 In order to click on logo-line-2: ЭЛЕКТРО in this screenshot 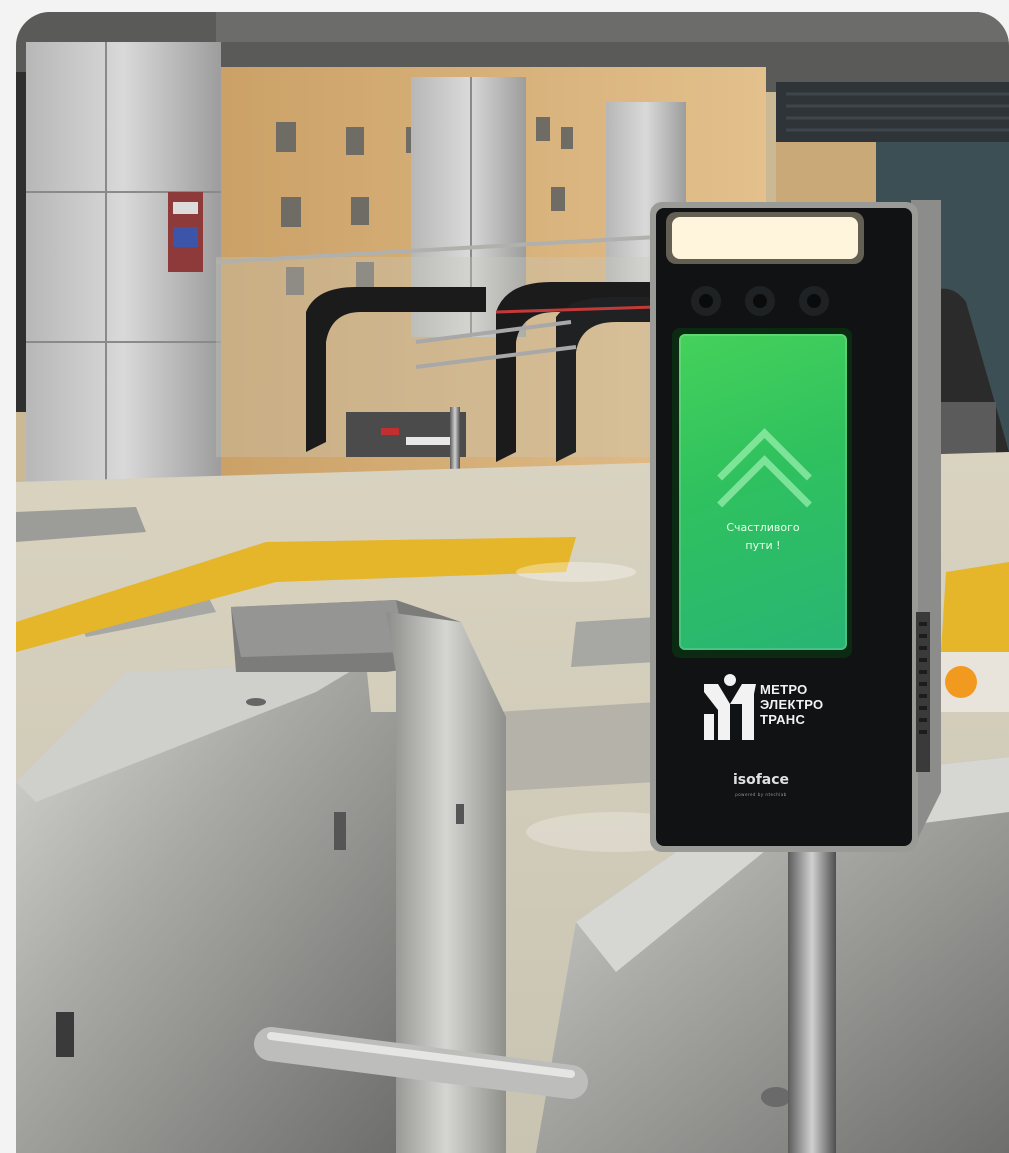, I will do `click(792, 704)`.